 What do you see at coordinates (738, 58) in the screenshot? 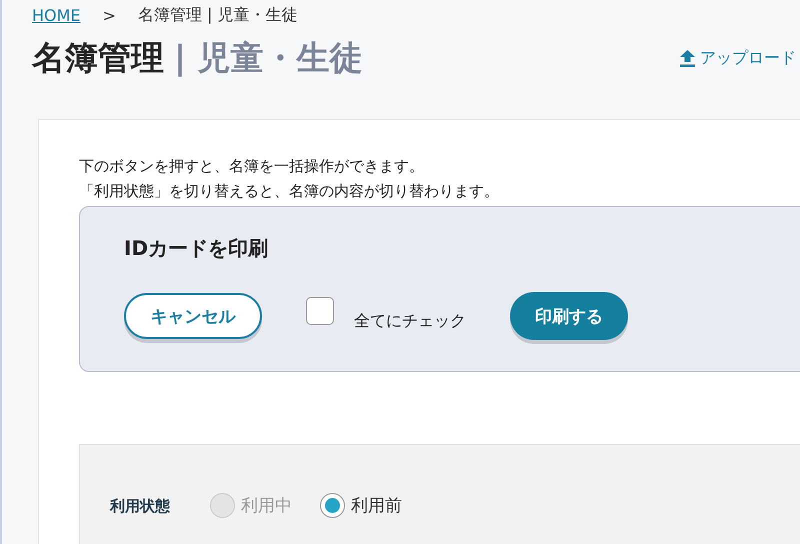
I see `upload-link: アップロード` at bounding box center [738, 58].